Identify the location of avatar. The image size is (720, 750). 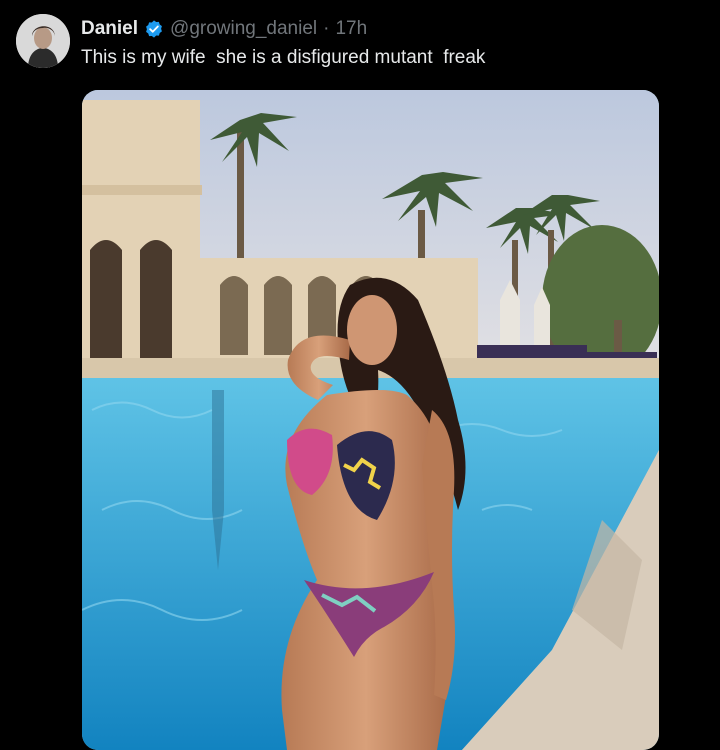
(43, 41).